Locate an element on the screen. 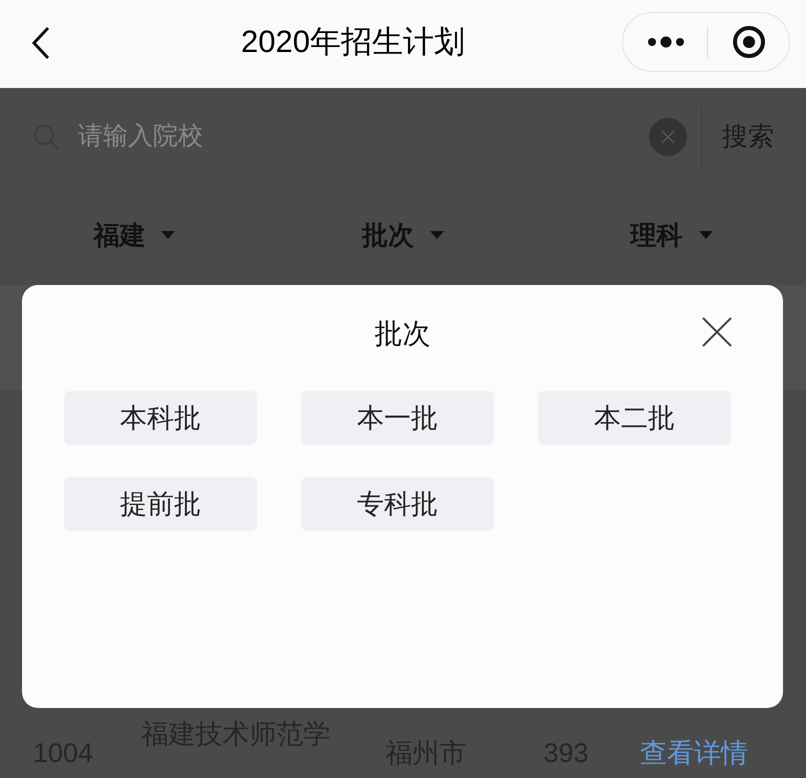 The width and height of the screenshot is (806, 778). close-icon is located at coordinates (717, 332).